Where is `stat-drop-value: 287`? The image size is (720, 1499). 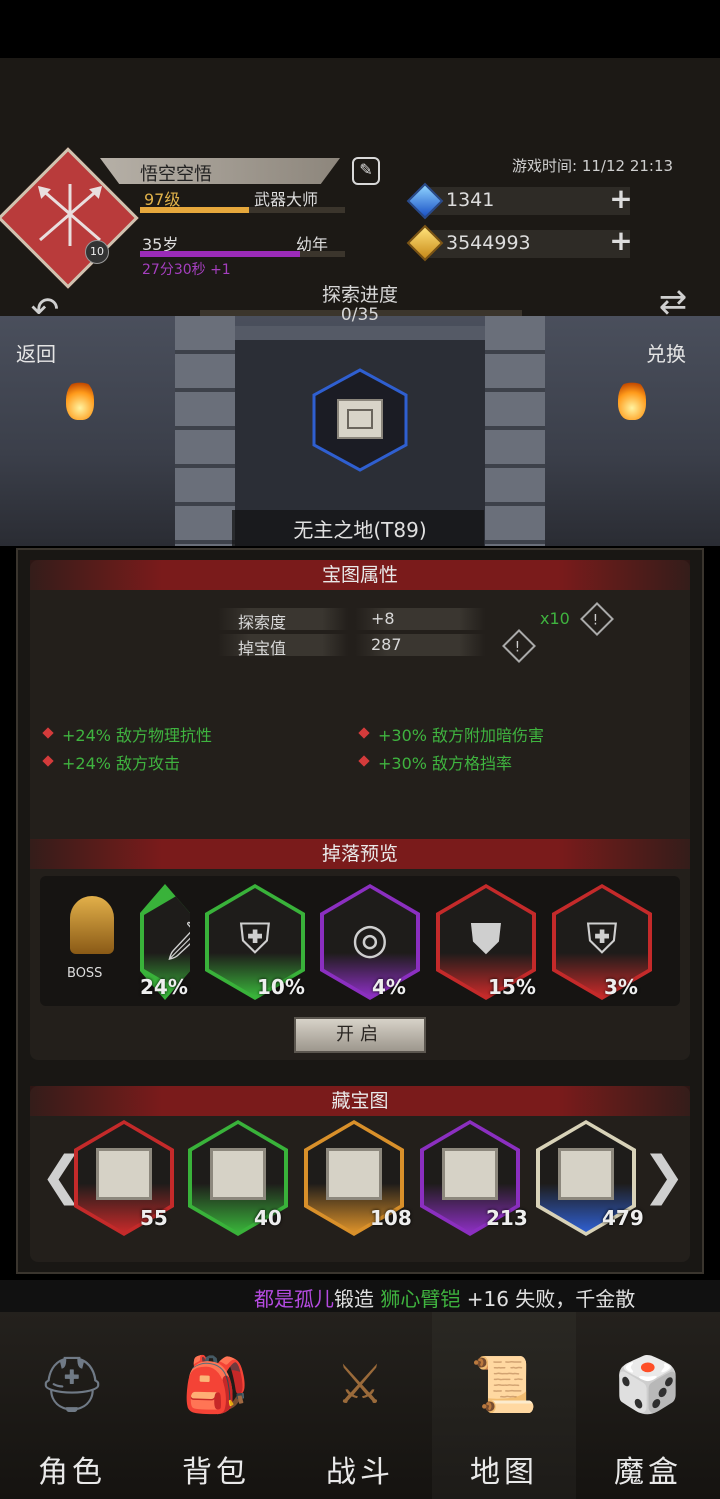
stat-drop-value: 287 is located at coordinates (386, 644).